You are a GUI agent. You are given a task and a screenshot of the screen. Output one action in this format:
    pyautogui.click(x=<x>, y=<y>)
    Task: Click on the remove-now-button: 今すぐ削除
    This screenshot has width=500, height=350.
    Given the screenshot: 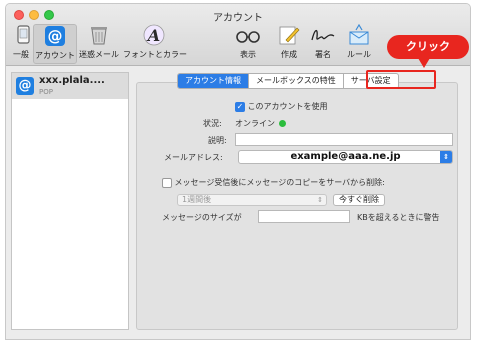 What is the action you would take?
    pyautogui.click(x=359, y=200)
    